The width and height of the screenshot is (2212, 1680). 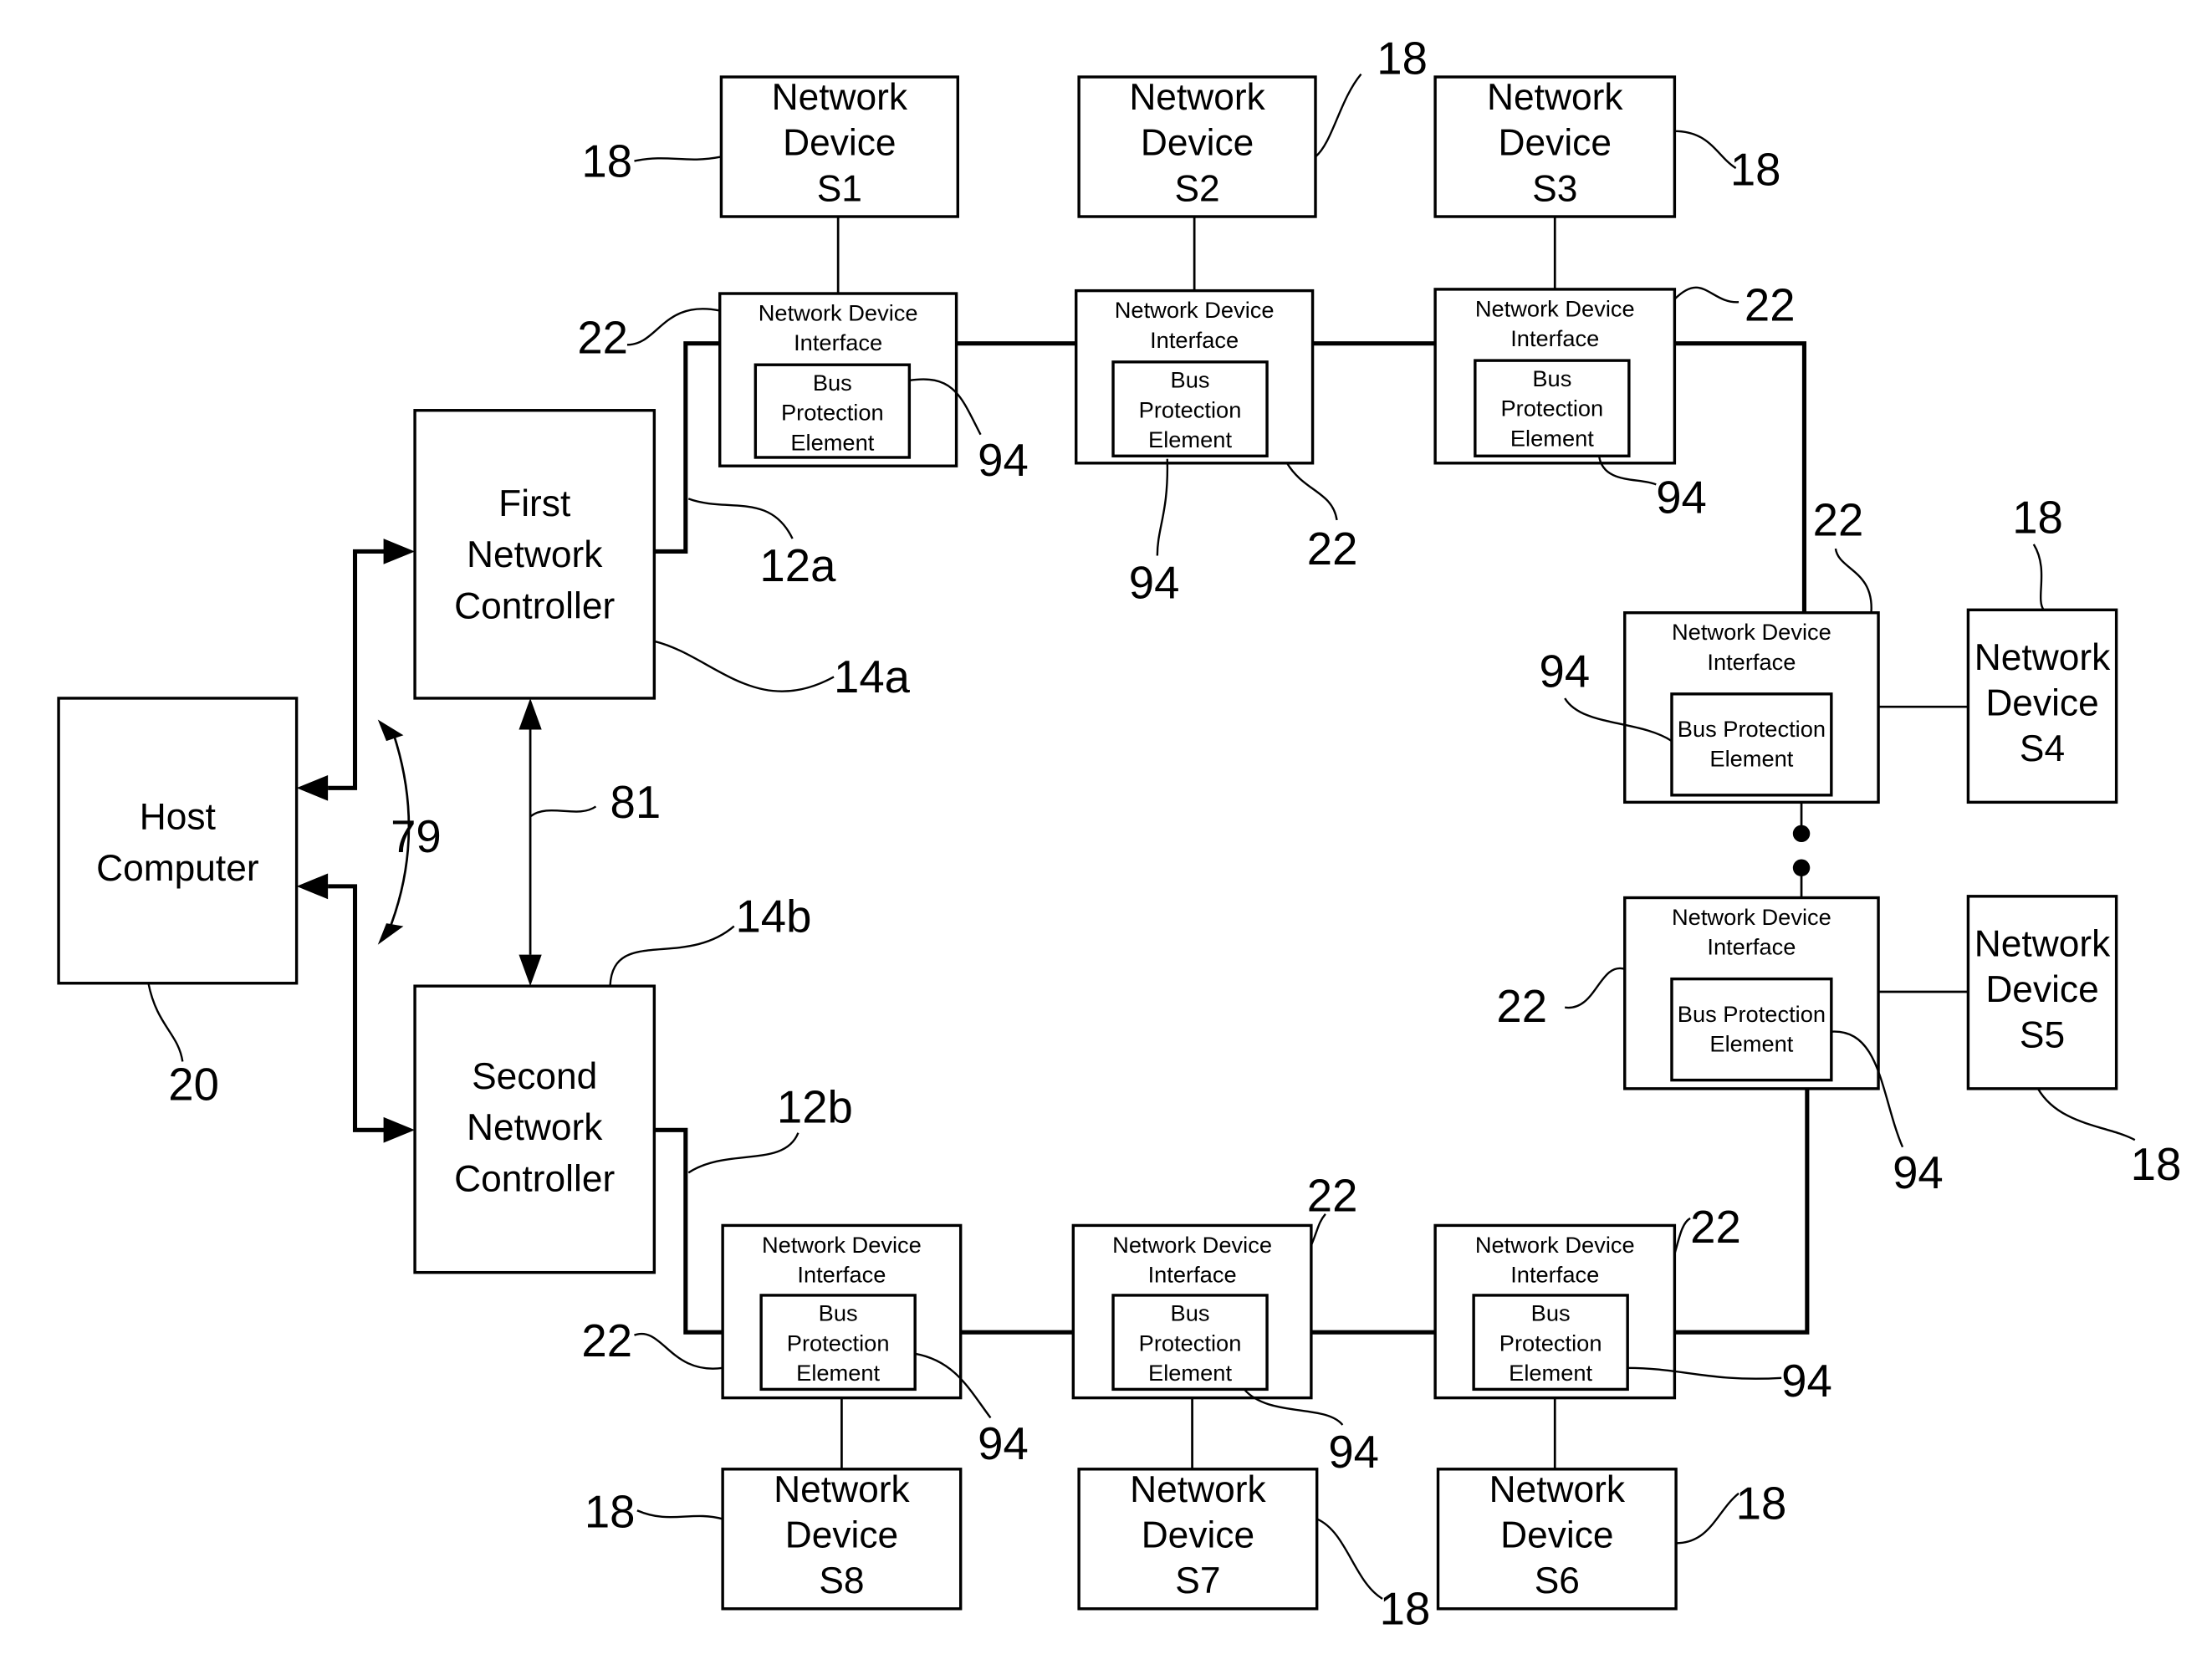 What do you see at coordinates (530, 713) in the screenshot?
I see `arrow-up-first-controller` at bounding box center [530, 713].